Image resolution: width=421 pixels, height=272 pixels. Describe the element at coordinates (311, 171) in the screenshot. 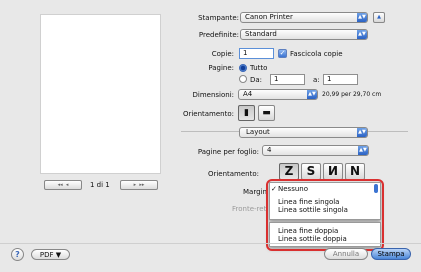

I see `layout-s-icon: S` at that location.